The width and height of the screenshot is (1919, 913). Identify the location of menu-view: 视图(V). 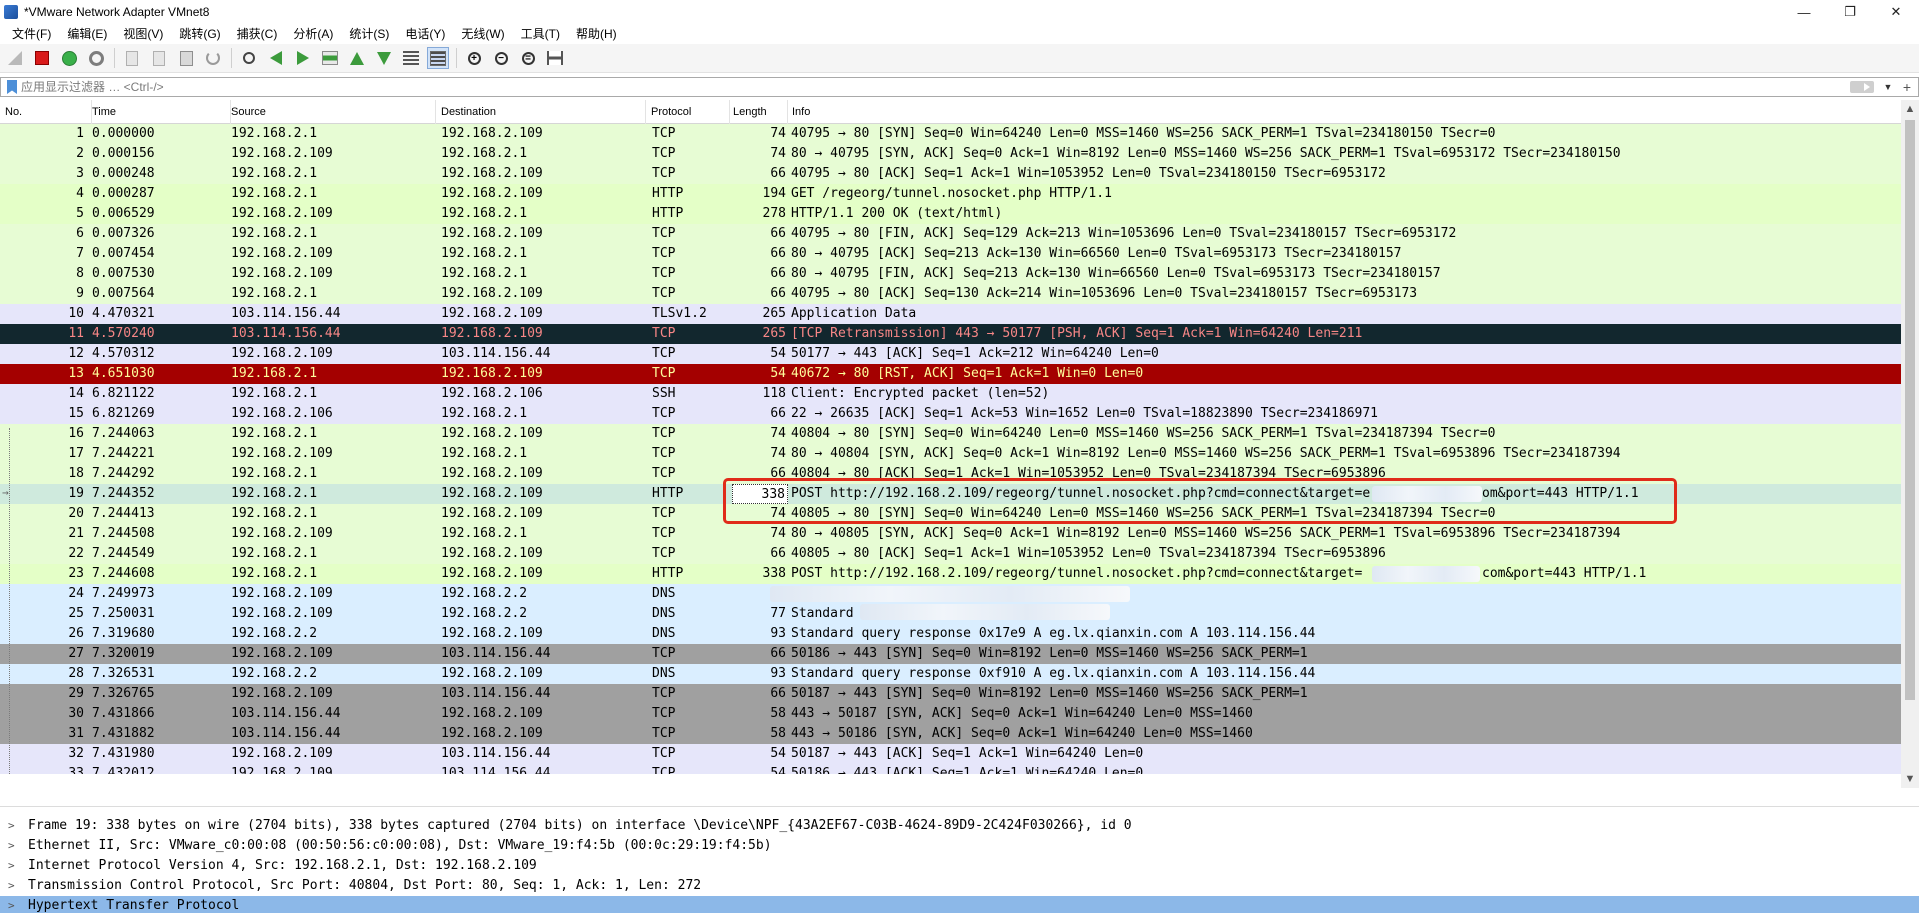
(143, 34).